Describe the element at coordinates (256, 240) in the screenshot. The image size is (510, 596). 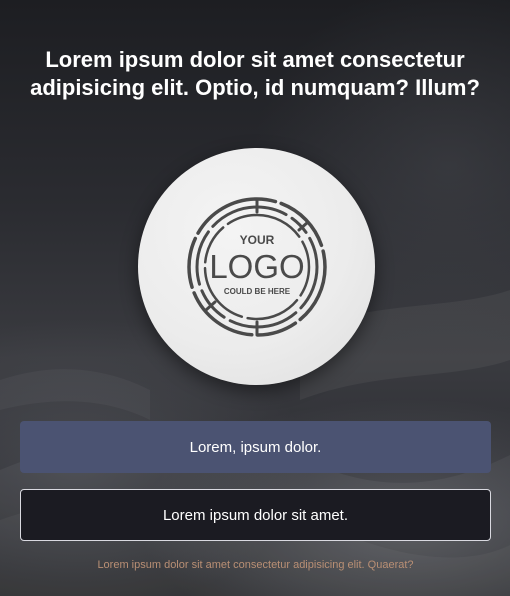
I see `logo-top-text: YOUR` at that location.